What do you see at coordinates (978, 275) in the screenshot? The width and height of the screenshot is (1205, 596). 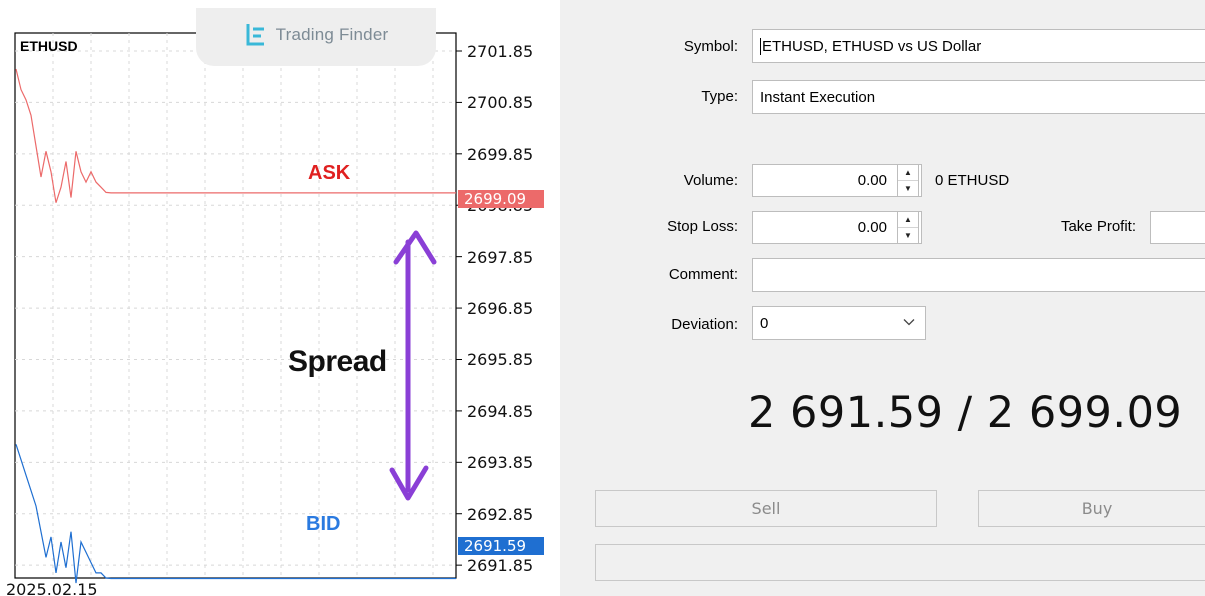 I see `comment-input` at bounding box center [978, 275].